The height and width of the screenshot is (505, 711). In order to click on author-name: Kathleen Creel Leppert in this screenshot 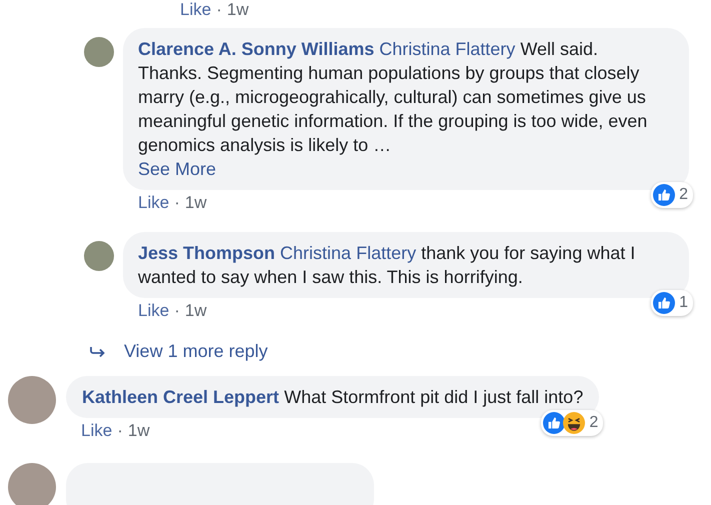, I will do `click(181, 397)`.